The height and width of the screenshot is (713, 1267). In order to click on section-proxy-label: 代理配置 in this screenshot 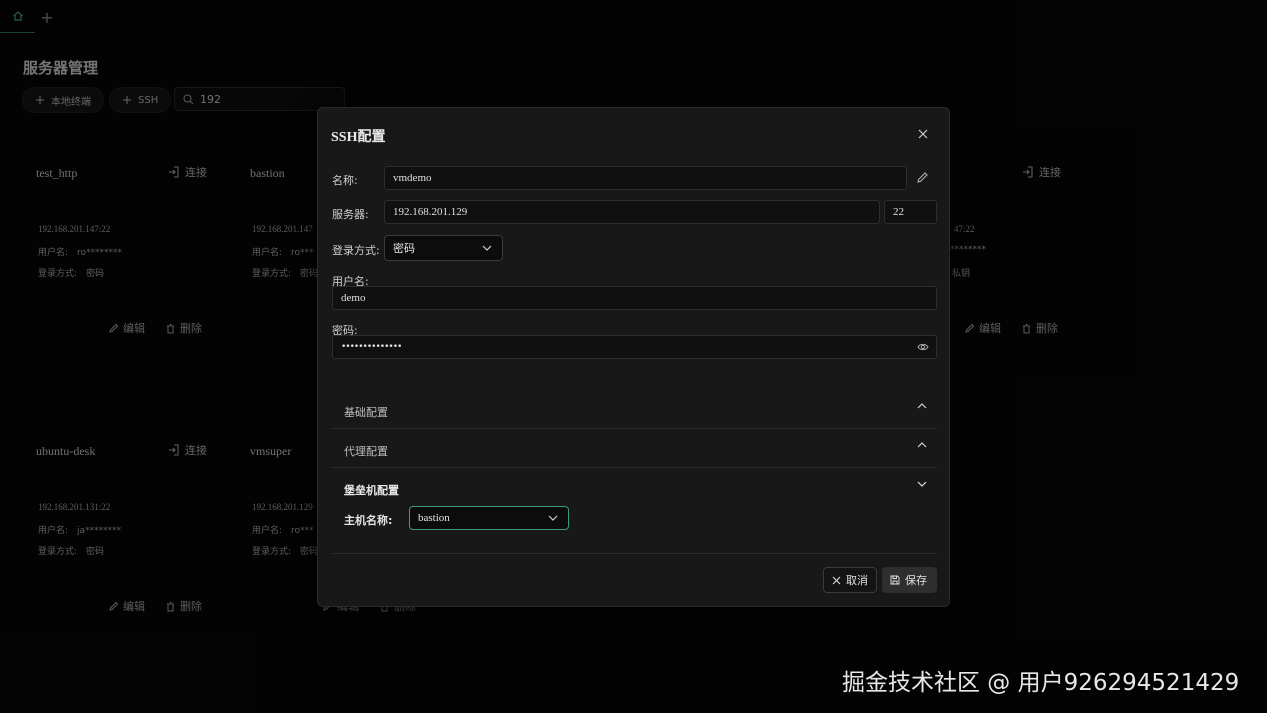, I will do `click(366, 451)`.